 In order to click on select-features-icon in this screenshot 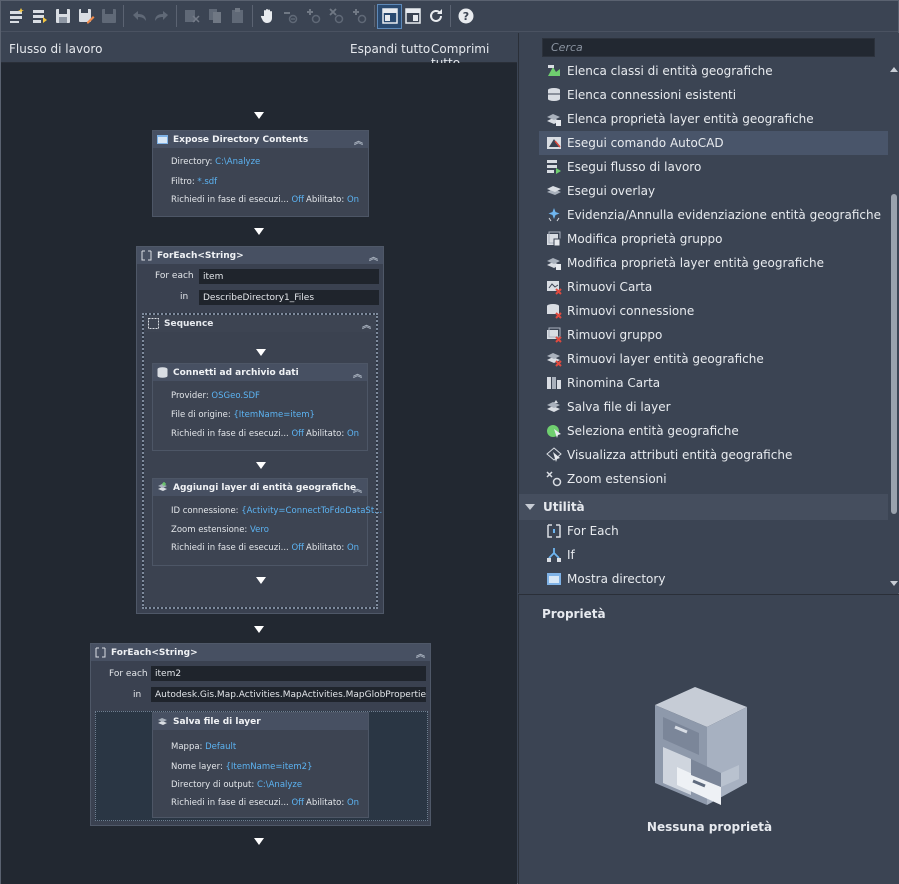, I will do `click(554, 431)`.